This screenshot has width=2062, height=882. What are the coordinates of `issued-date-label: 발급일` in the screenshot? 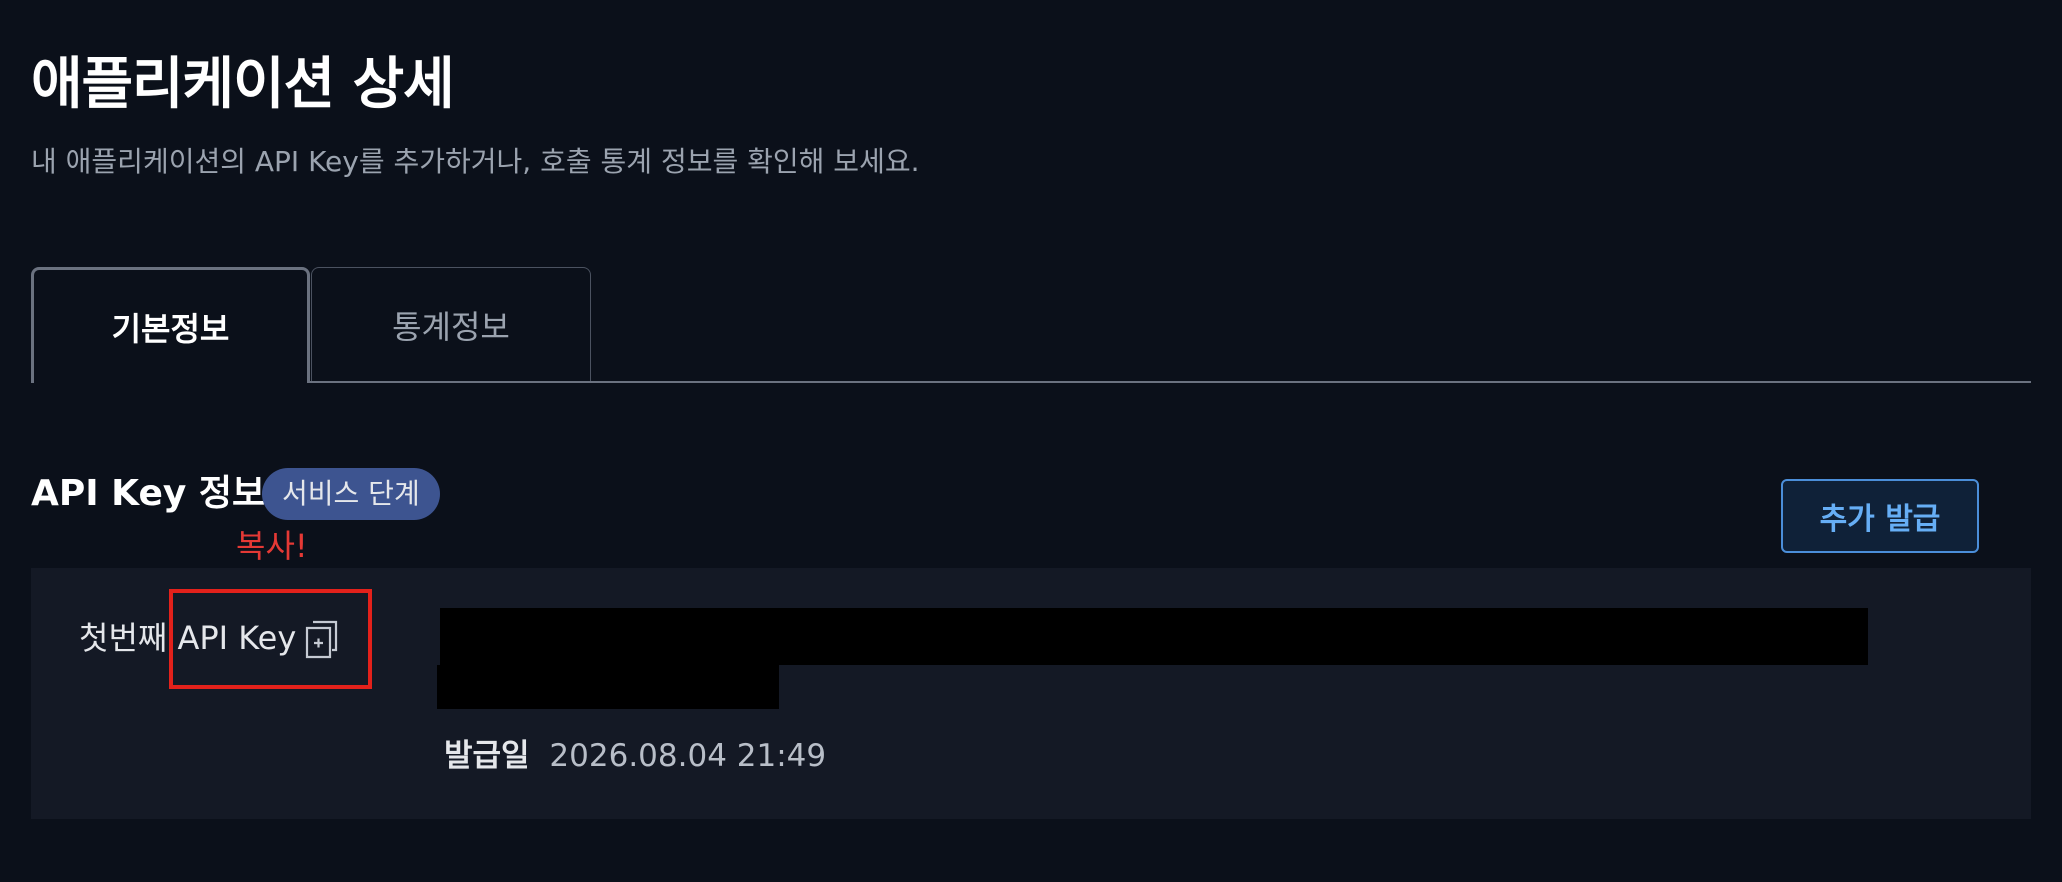 It's located at (487, 756).